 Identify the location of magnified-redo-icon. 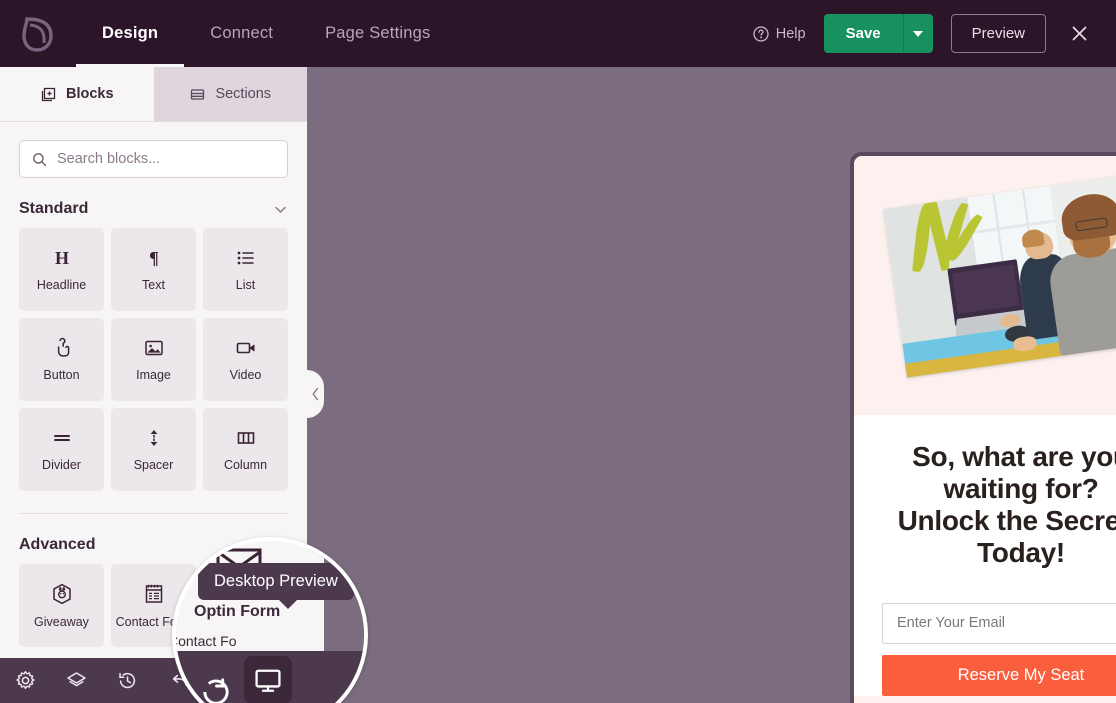
(216, 688).